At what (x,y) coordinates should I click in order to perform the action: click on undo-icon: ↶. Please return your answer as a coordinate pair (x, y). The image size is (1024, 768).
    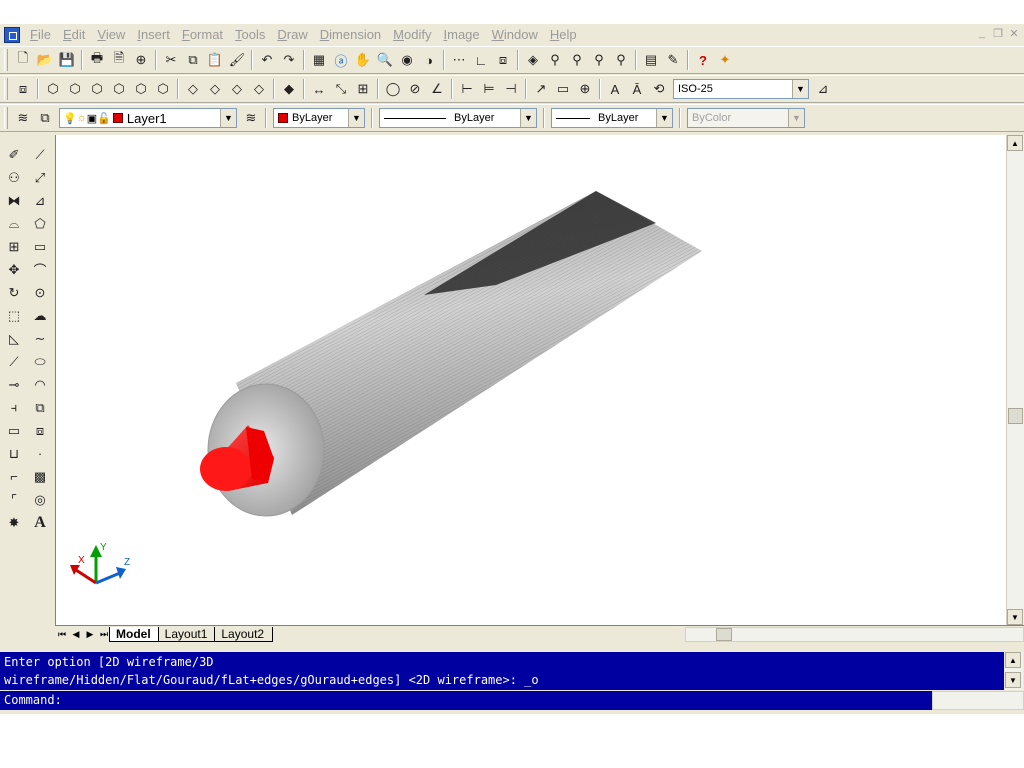
    Looking at the image, I should click on (267, 60).